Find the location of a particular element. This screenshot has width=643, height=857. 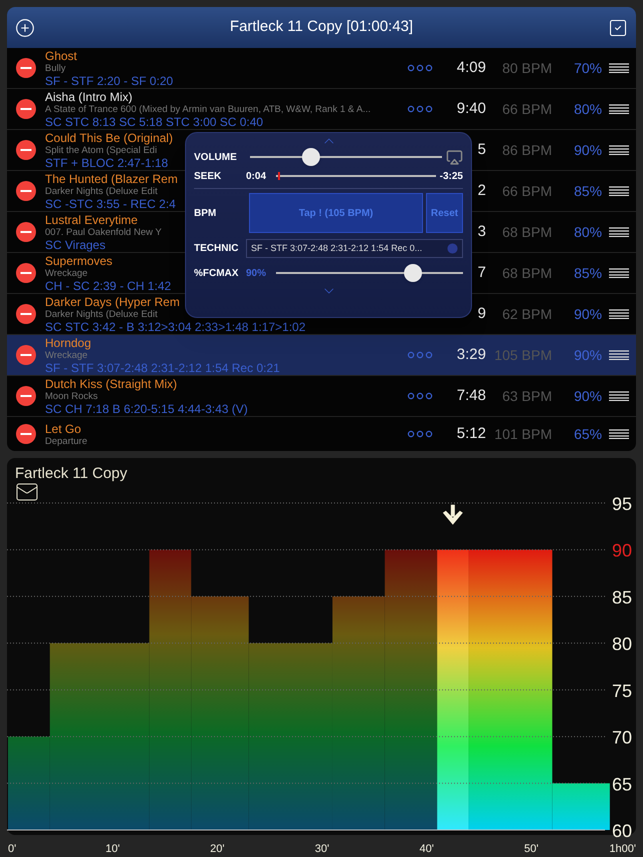

track-bpm: 63 BPM is located at coordinates (527, 396).